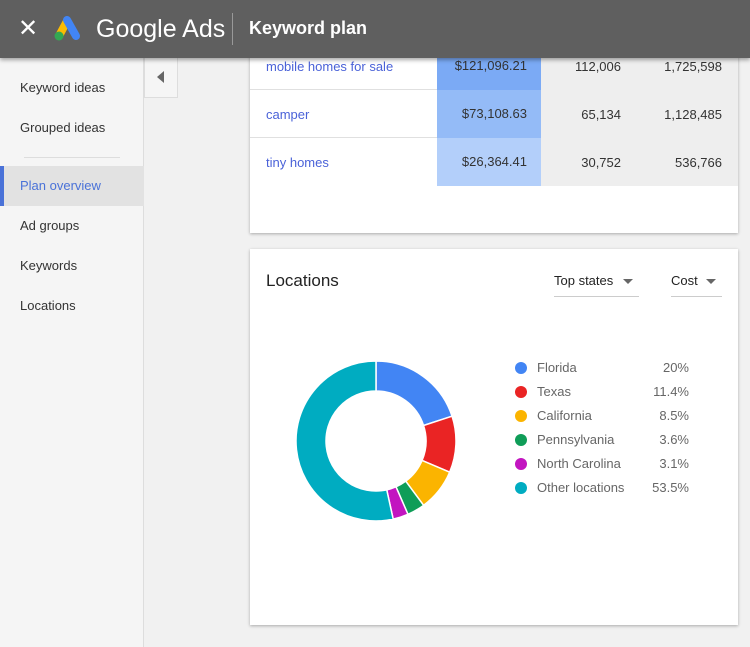 Image resolution: width=750 pixels, height=647 pixels. I want to click on table-row: $26,364.41 tiny homes 30,752 536,766, so click(494, 162).